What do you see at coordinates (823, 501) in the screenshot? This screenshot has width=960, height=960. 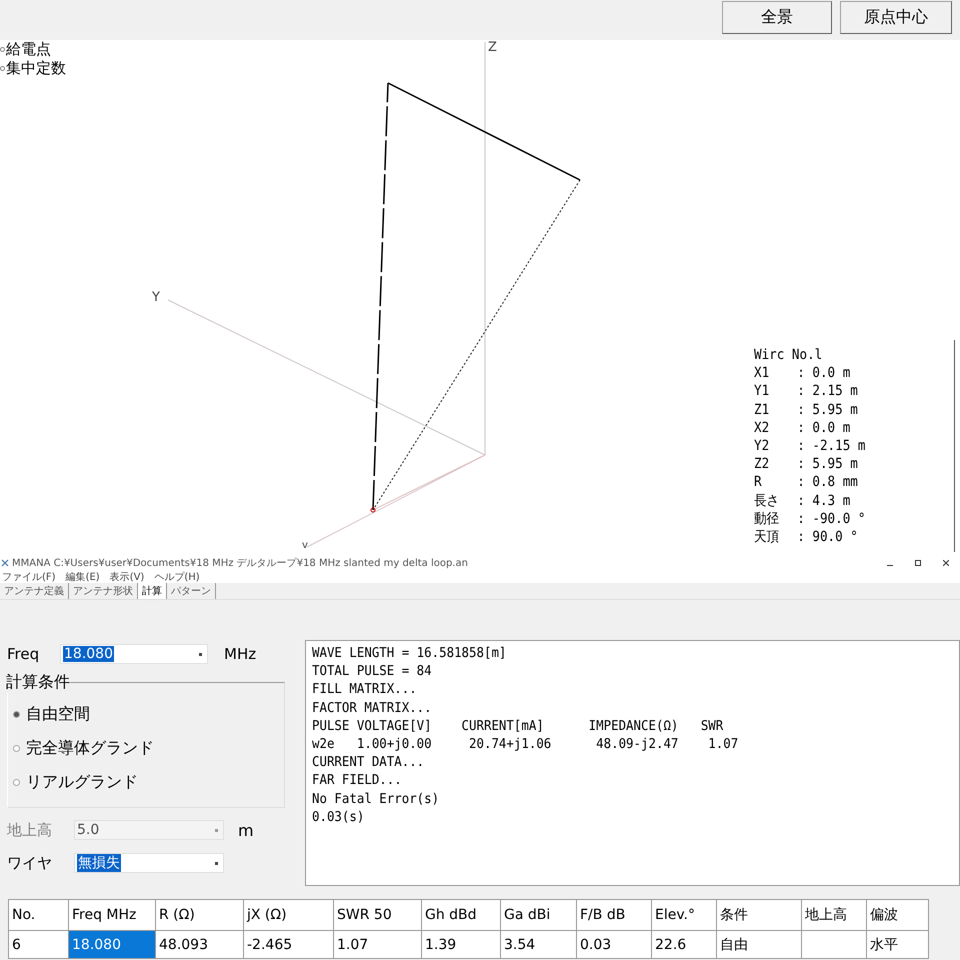 I see `wire-info-value: : 4.3 m` at bounding box center [823, 501].